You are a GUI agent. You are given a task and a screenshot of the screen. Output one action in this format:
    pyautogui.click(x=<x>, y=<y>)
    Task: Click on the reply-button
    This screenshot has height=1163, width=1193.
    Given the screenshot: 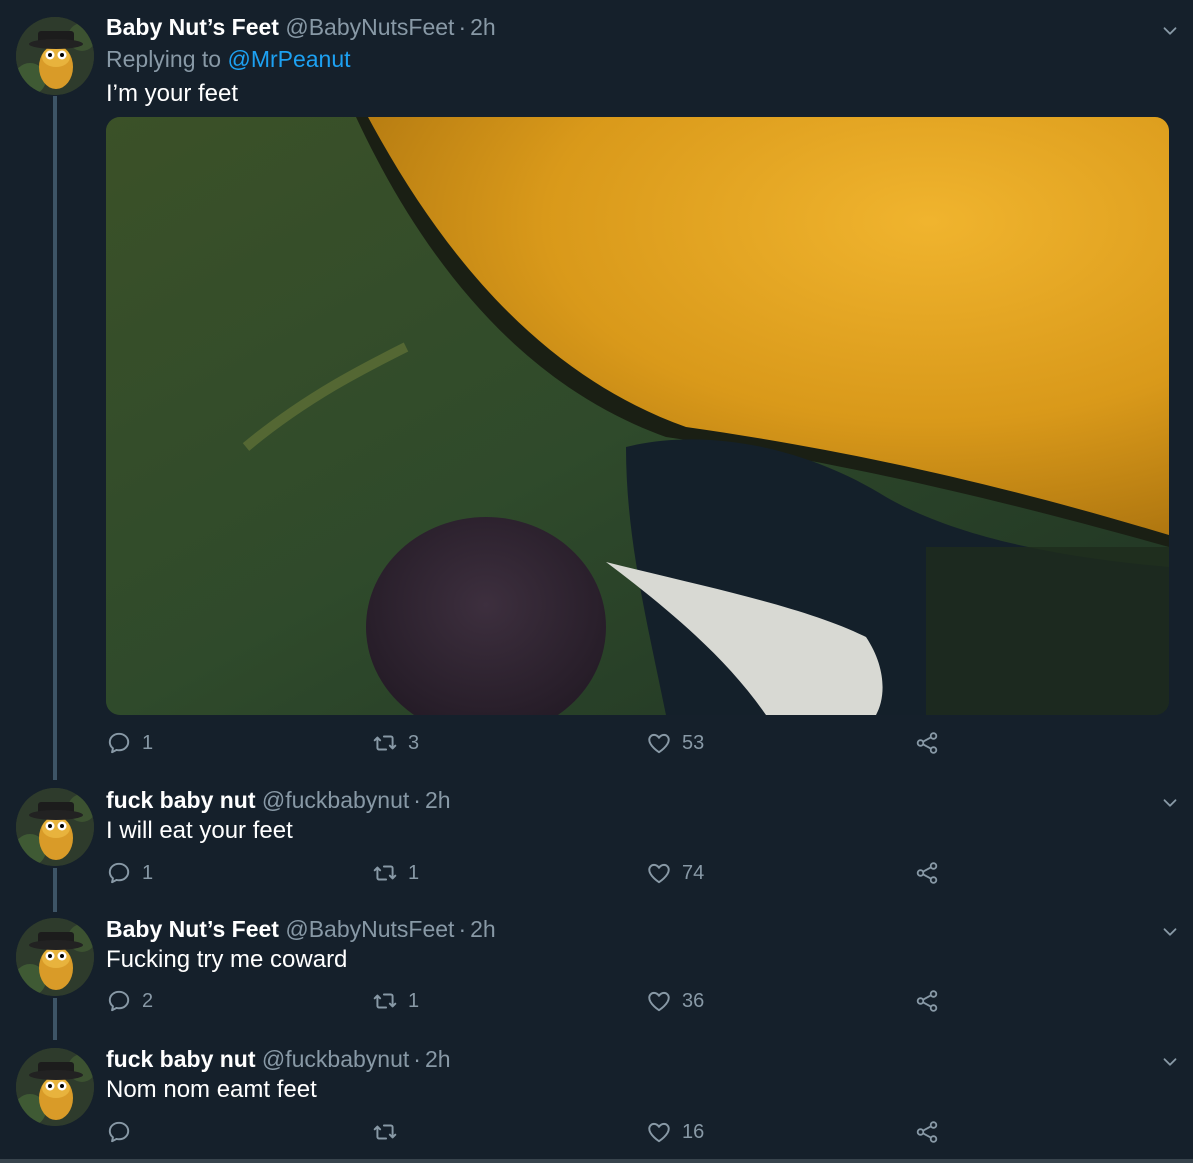 What is the action you would take?
    pyautogui.click(x=124, y=1132)
    